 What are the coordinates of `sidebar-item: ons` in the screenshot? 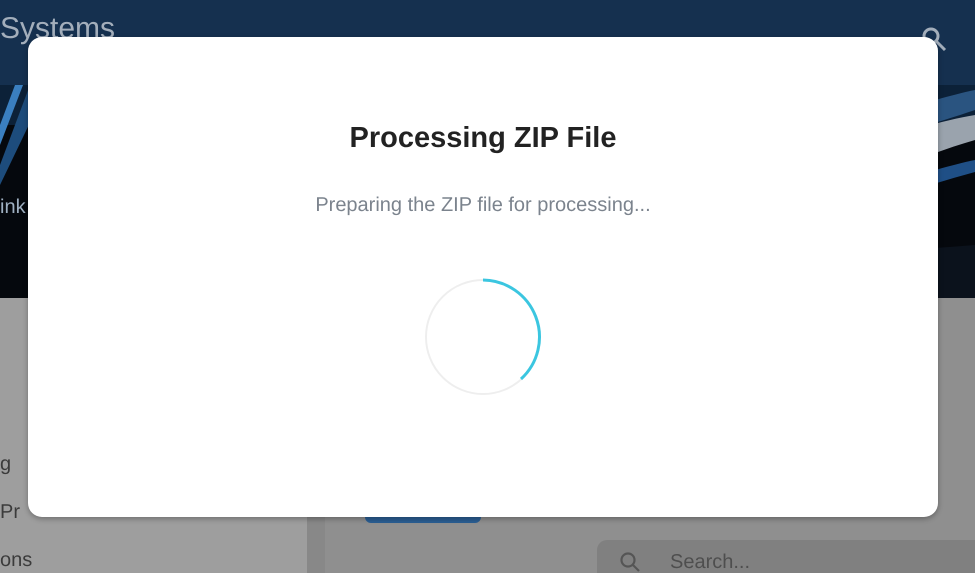 It's located at (16, 554).